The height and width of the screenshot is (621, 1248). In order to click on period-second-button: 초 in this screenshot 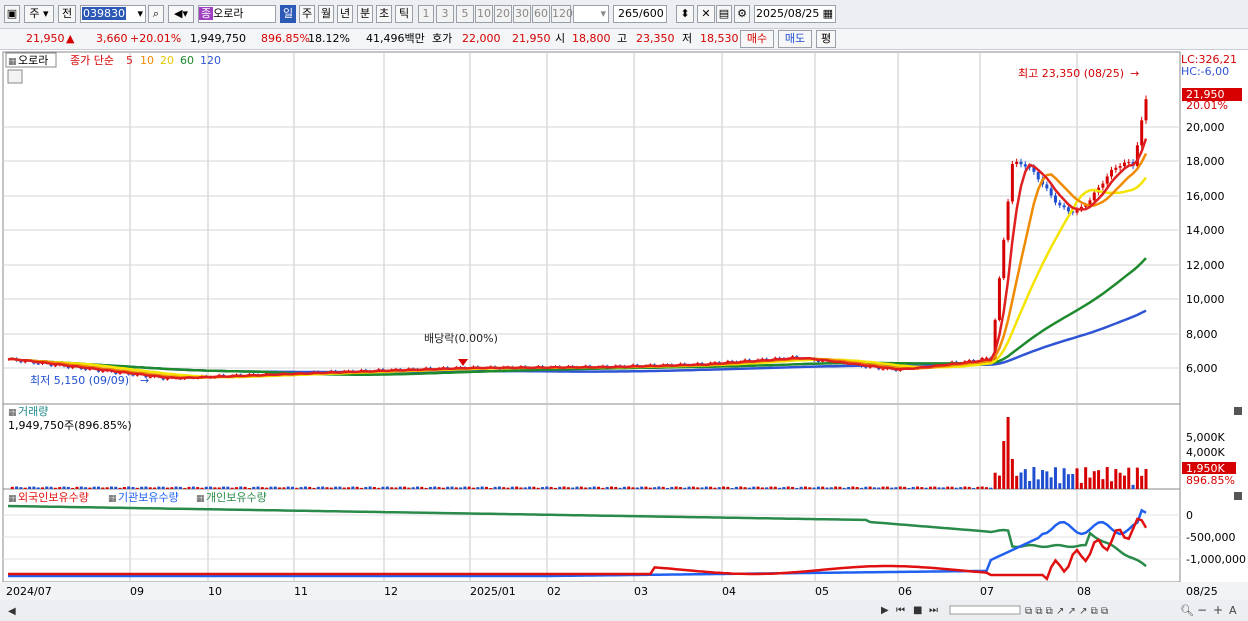, I will do `click(384, 14)`.